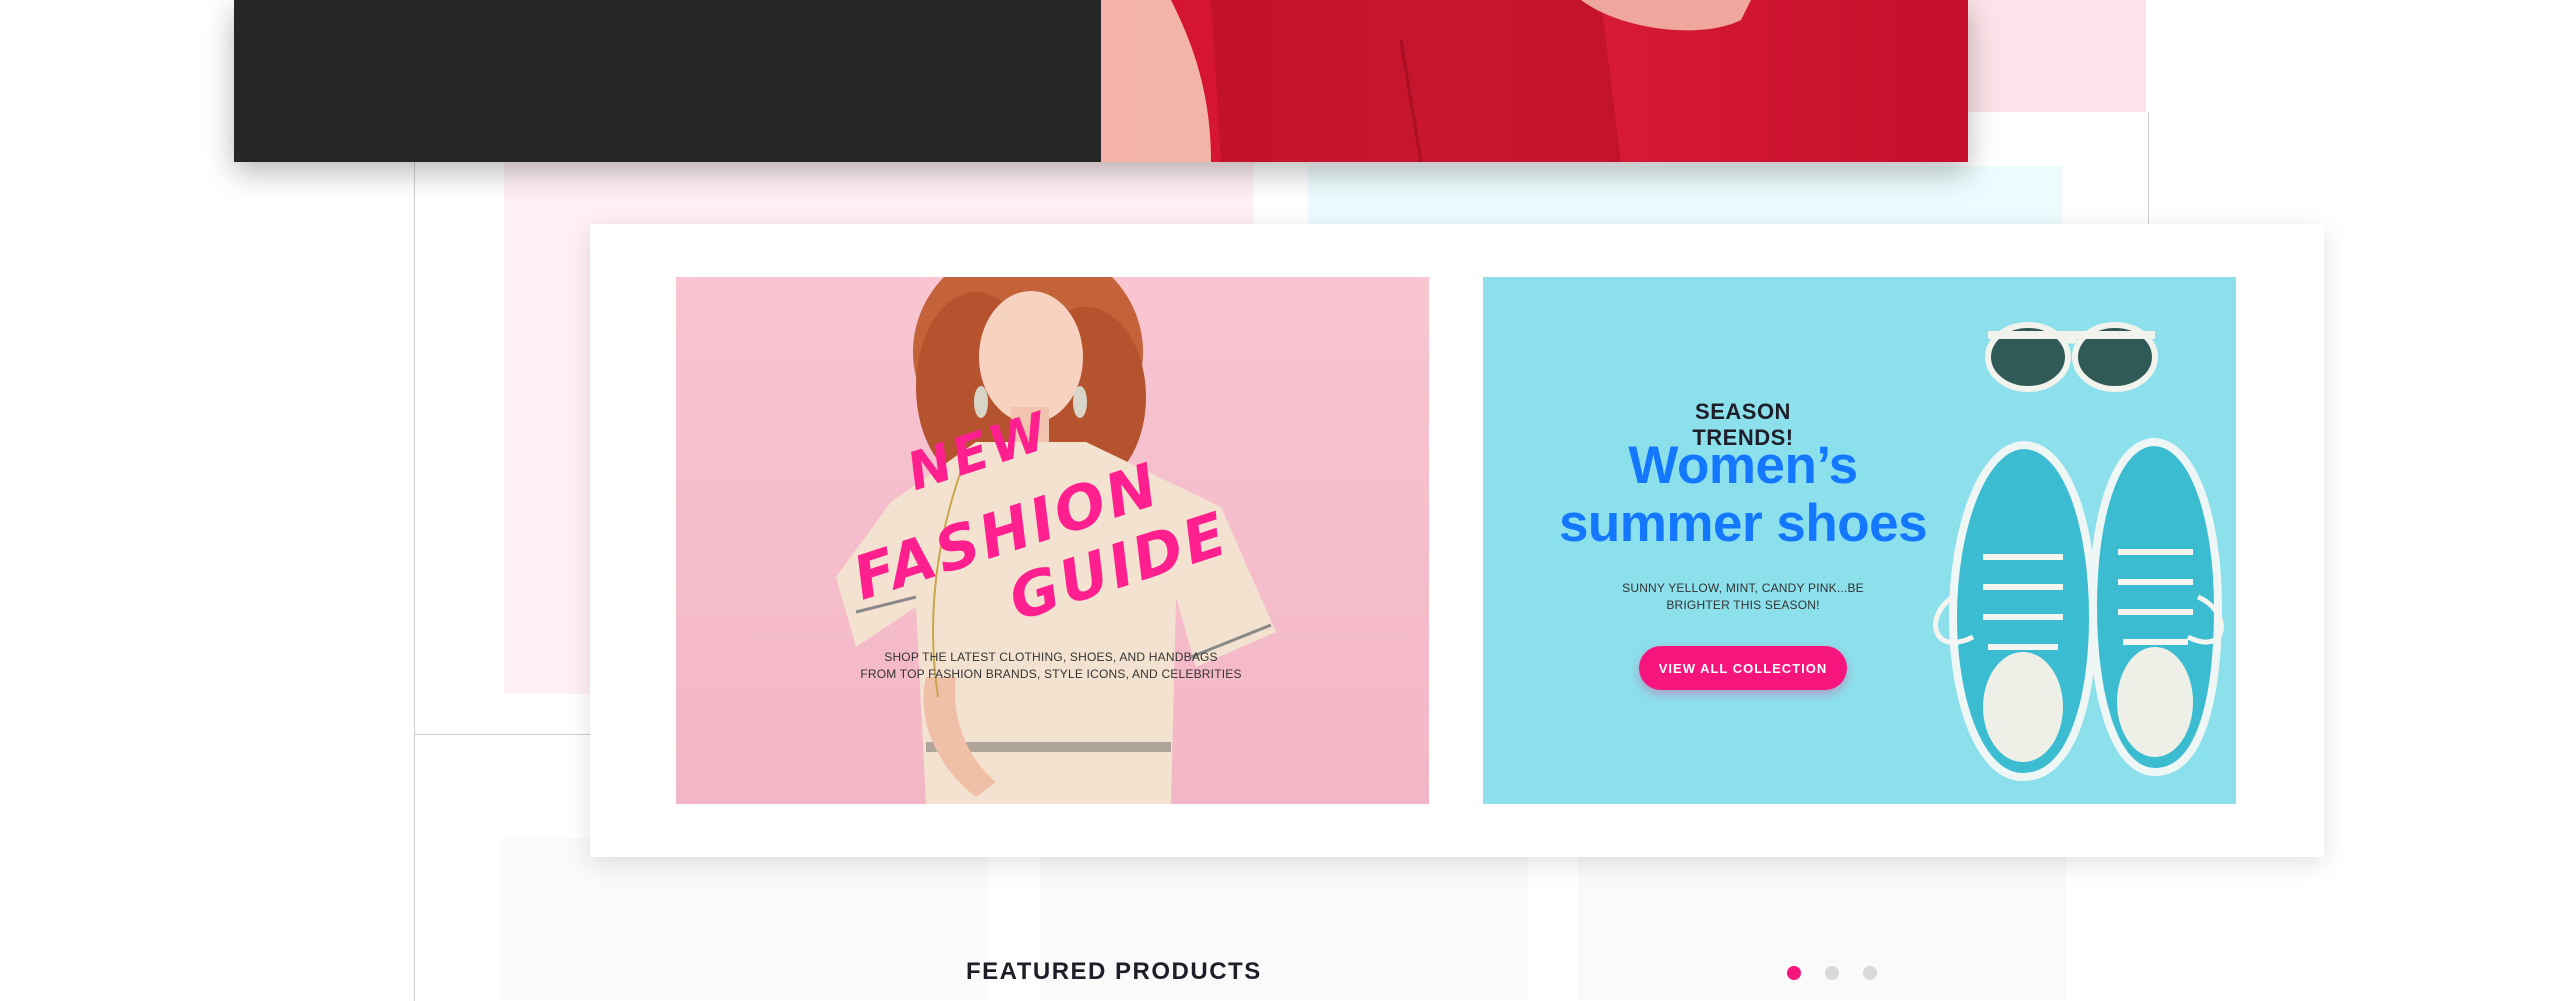  I want to click on headline-line-2: summer shoes, so click(1743, 523).